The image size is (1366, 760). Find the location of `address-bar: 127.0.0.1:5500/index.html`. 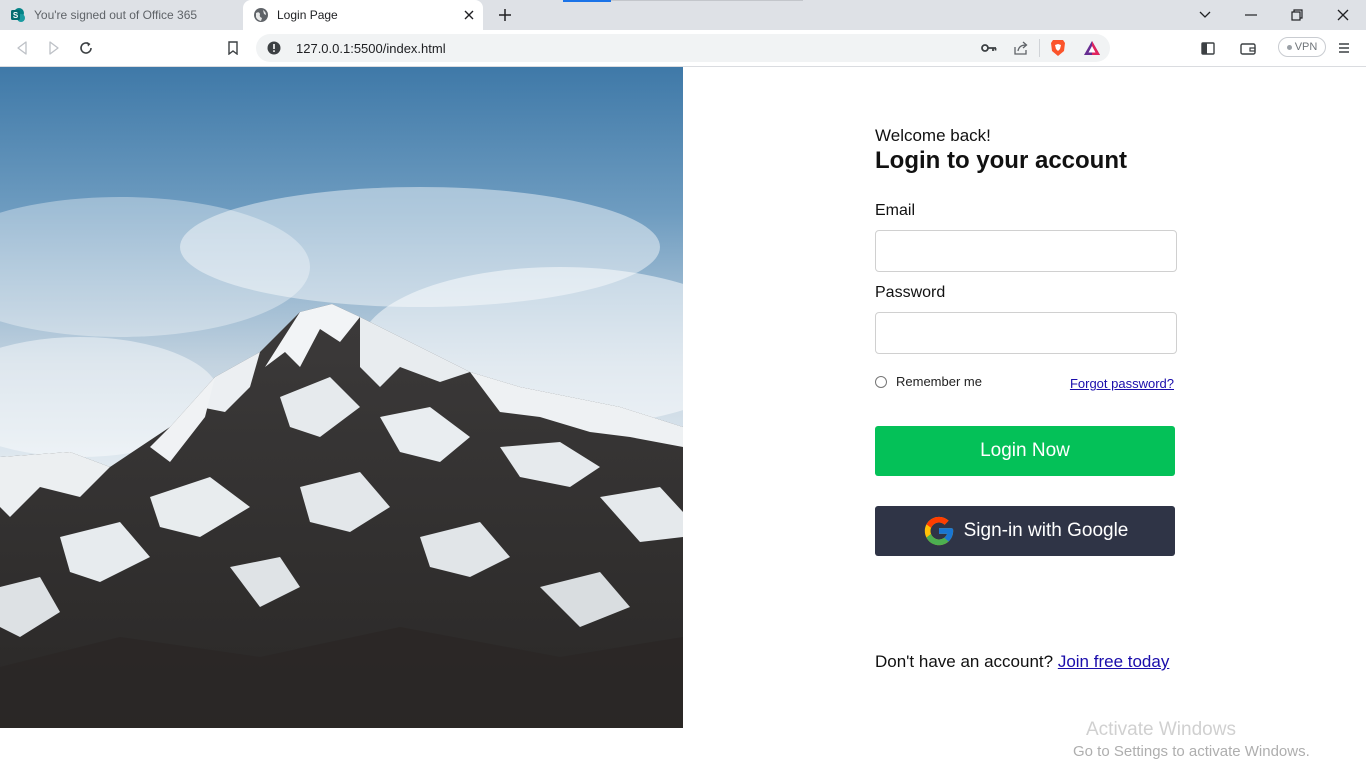

address-bar: 127.0.0.1:5500/index.html is located at coordinates (683, 48).